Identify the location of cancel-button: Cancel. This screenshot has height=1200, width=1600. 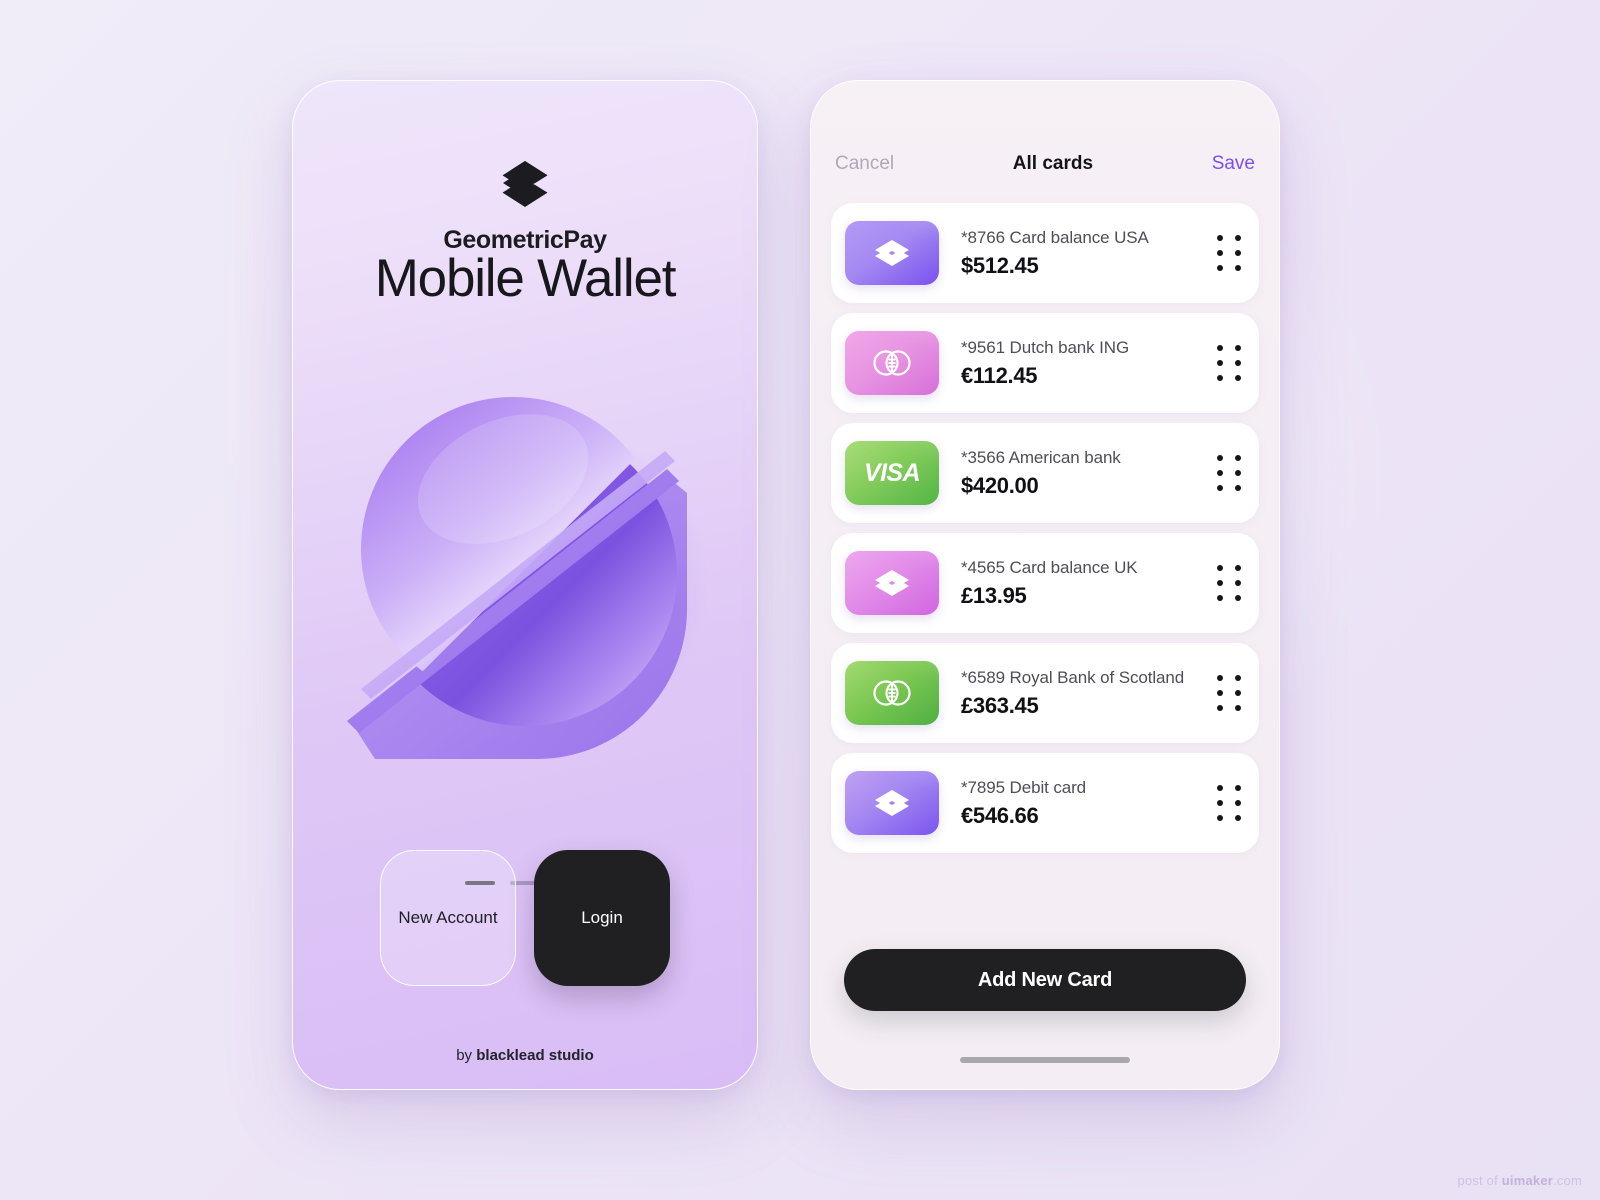
(864, 164).